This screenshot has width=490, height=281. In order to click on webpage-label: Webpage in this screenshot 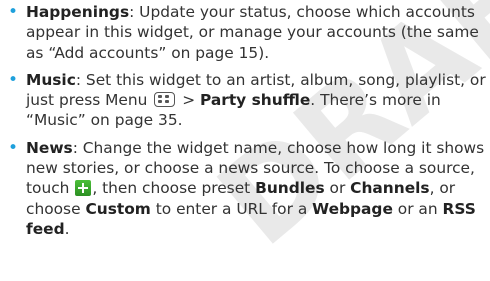, I will do `click(352, 208)`.